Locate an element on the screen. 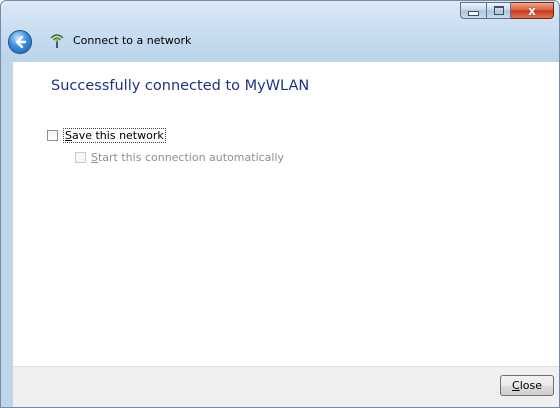 Image resolution: width=560 pixels, height=408 pixels. close-icon: x is located at coordinates (532, 10).